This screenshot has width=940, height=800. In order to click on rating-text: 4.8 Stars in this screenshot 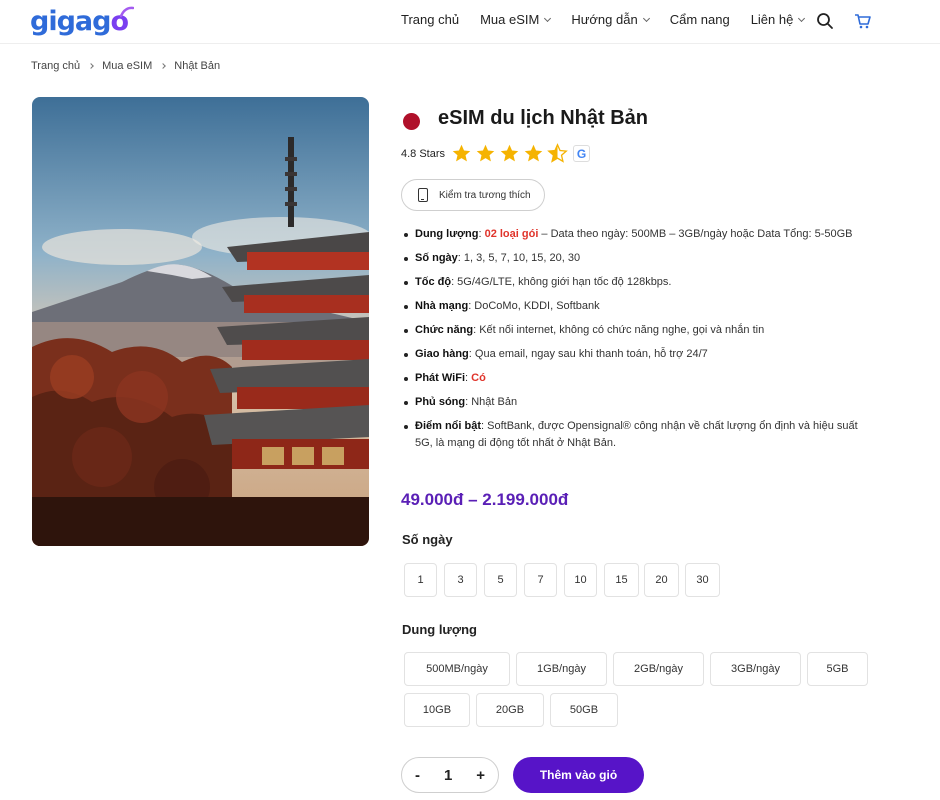, I will do `click(423, 153)`.